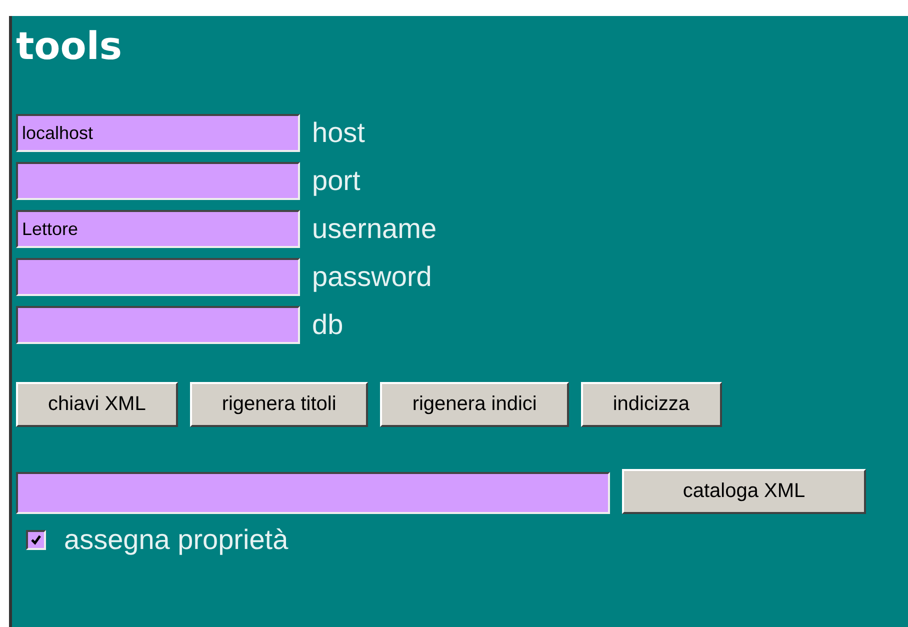  I want to click on check-icon, so click(36, 540).